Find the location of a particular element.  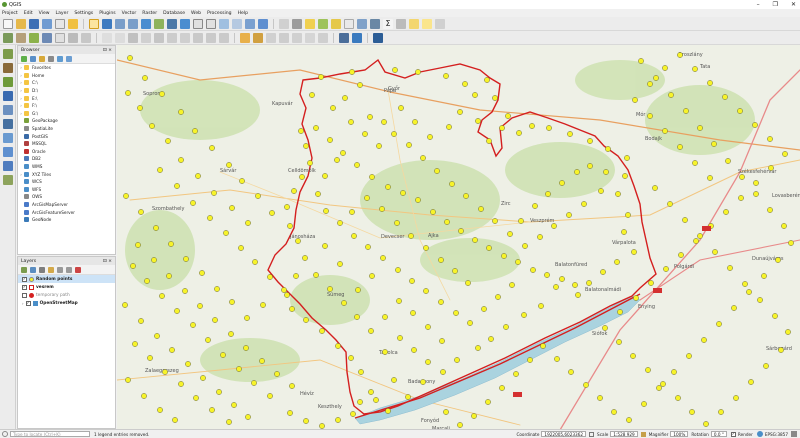

locator-input: Type to locate (Ctrl+K) is located at coordinates (50, 434).